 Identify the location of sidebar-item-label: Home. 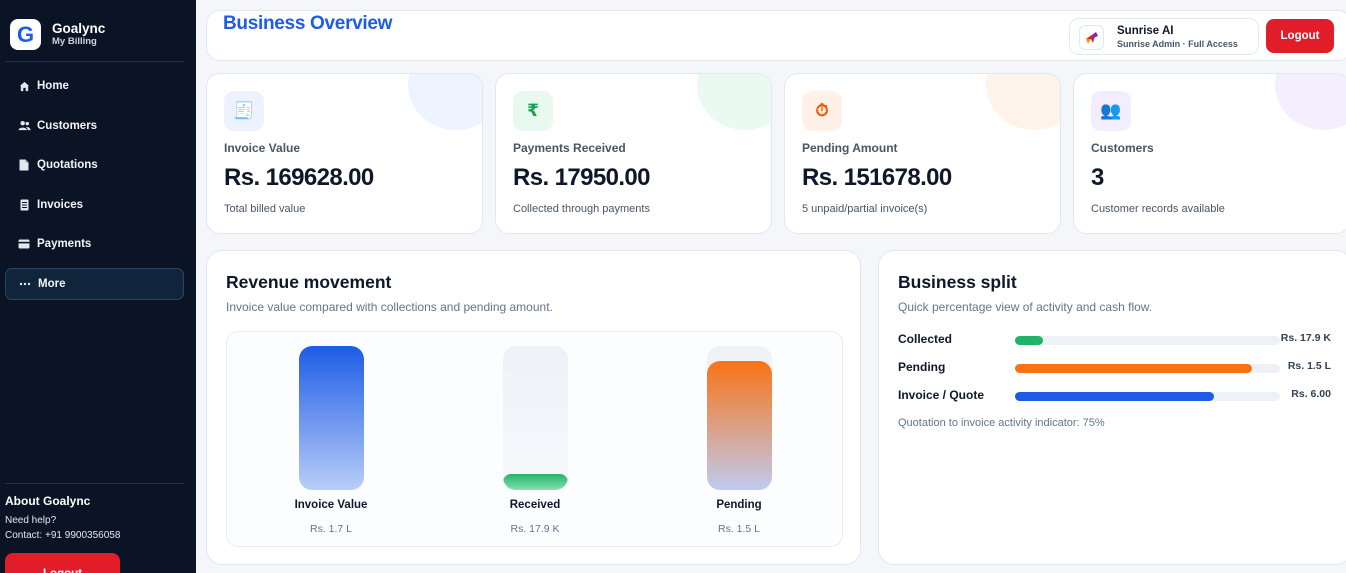
(53, 86).